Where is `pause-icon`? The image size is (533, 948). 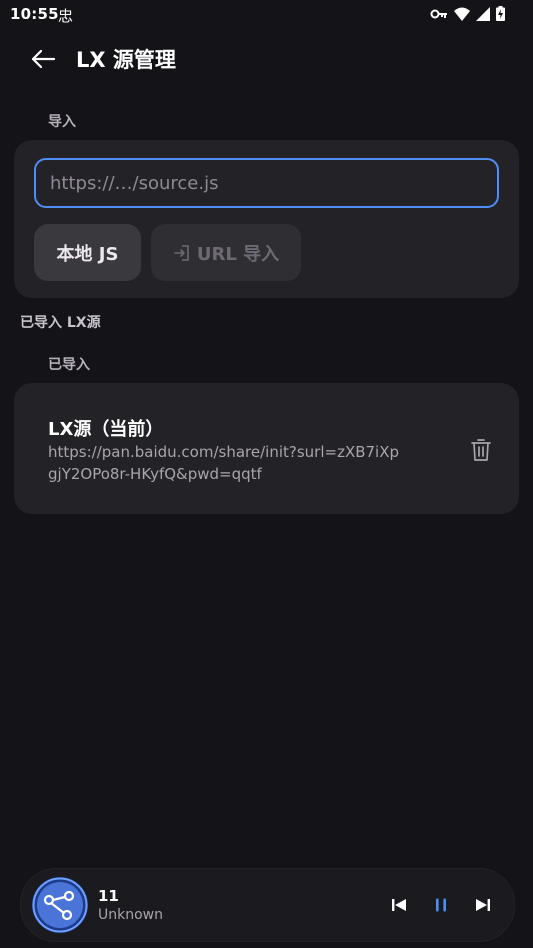
pause-icon is located at coordinates (441, 905).